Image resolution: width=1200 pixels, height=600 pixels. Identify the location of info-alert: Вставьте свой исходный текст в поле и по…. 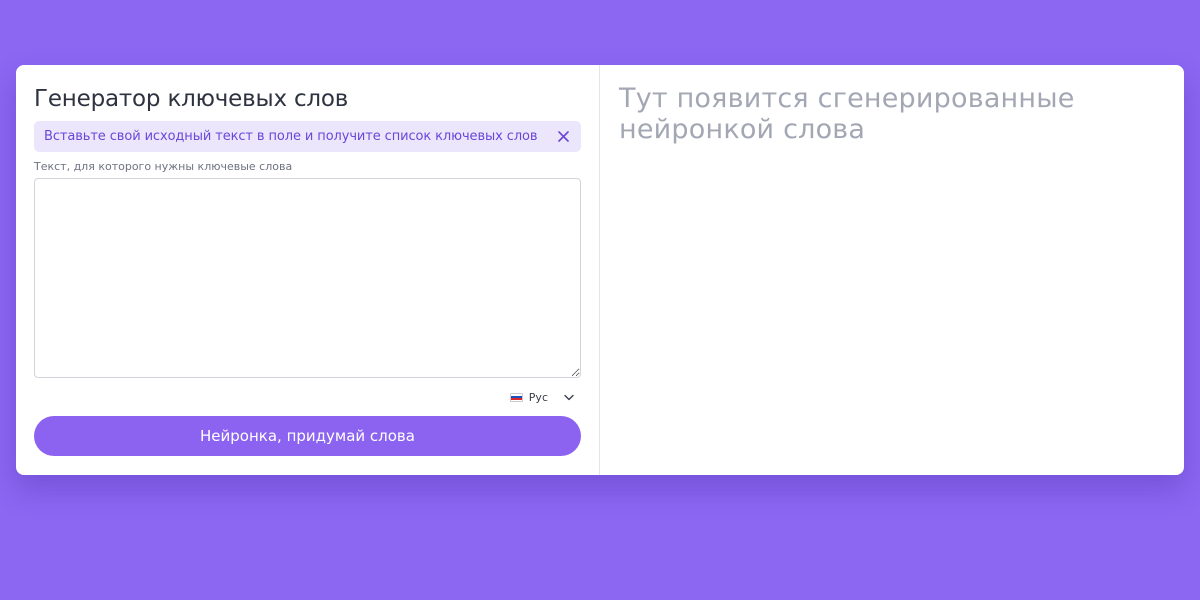
(307, 136).